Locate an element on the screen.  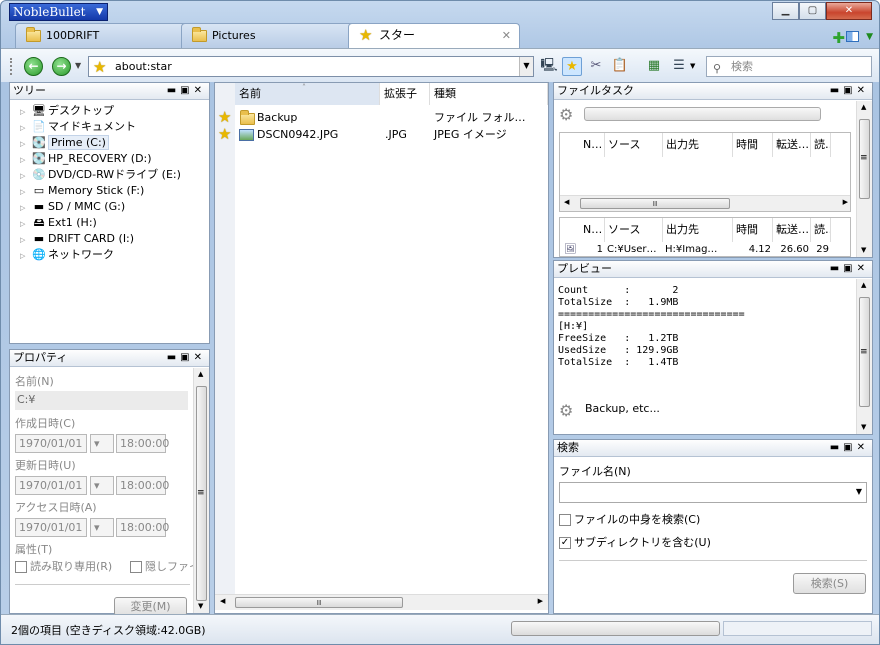
hidden-checkbox: 隠しファイ is located at coordinates (162, 566).